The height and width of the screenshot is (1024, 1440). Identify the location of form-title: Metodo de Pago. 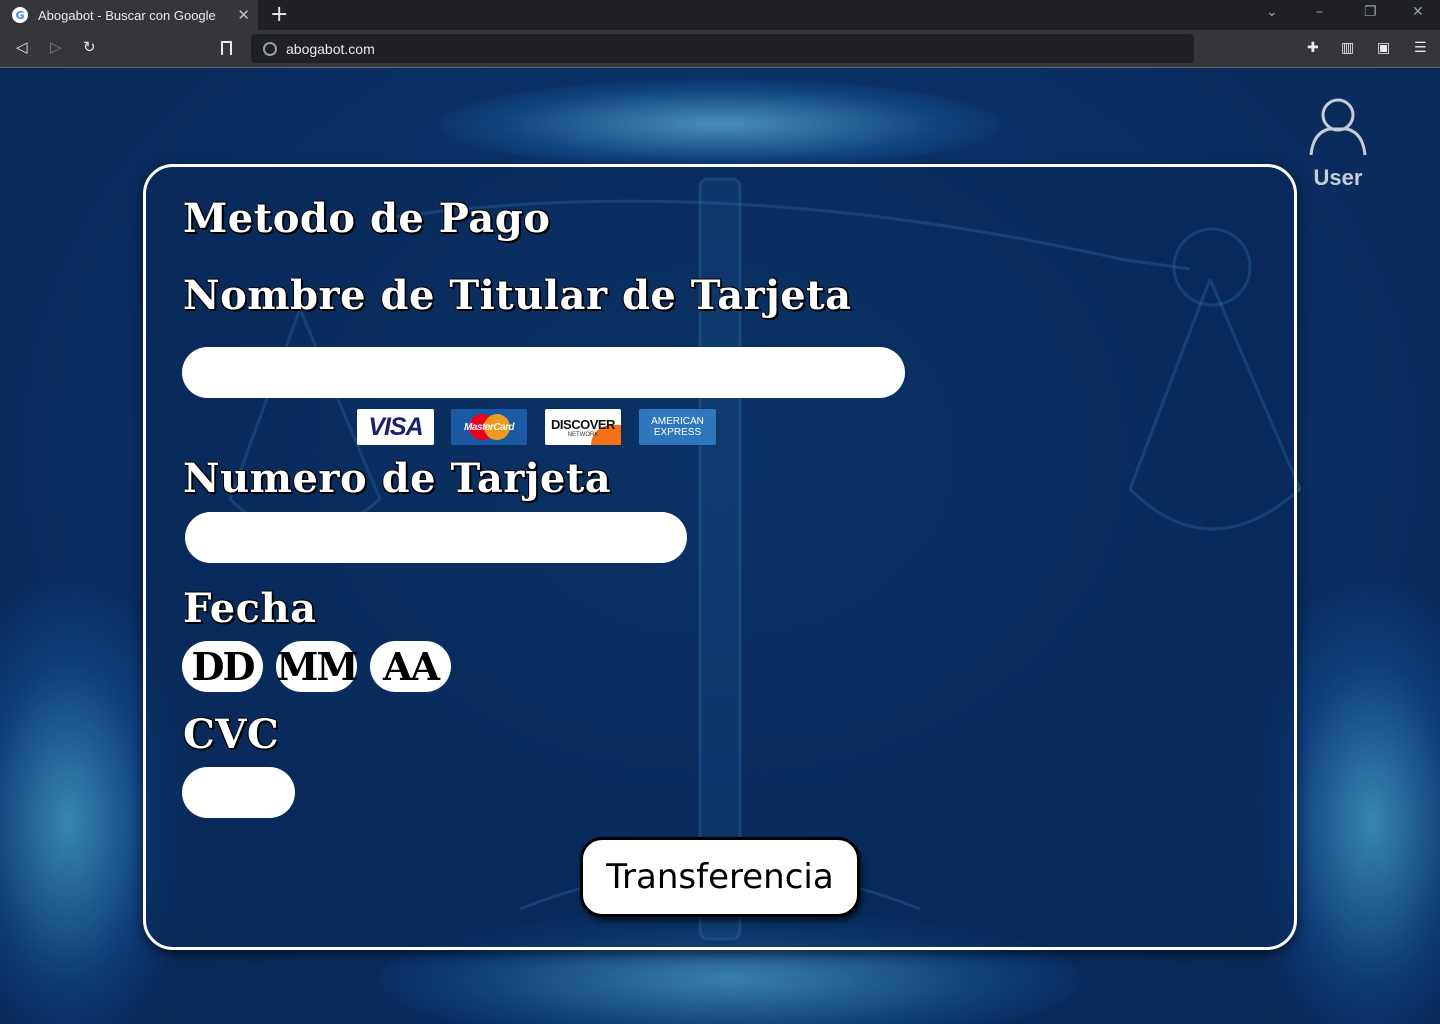
(367, 218).